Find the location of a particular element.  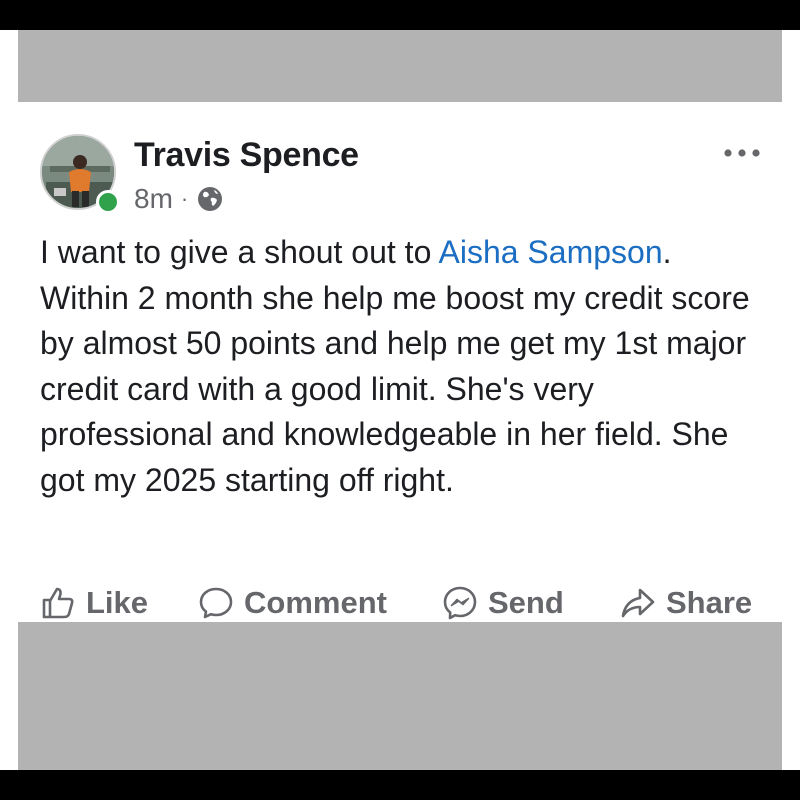

mention-link: Aisha Sampson is located at coordinates (550, 252).